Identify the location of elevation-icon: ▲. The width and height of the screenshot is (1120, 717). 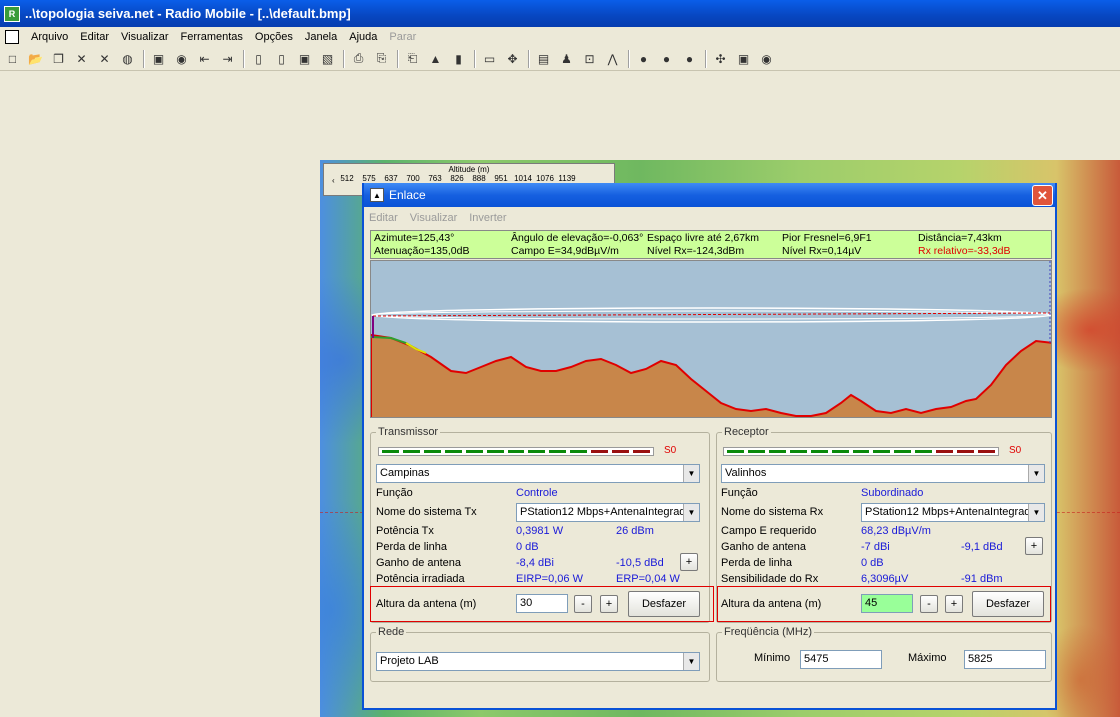
(435, 59).